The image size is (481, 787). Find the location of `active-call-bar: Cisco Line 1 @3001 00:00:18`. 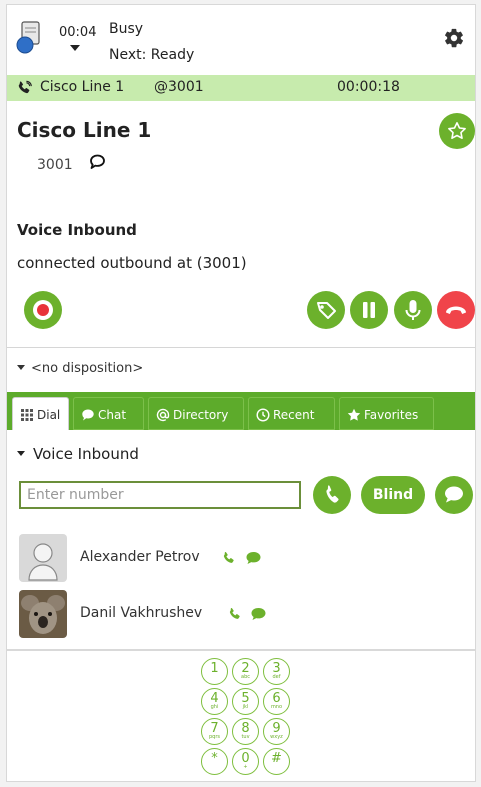

active-call-bar: Cisco Line 1 @3001 00:00:18 is located at coordinates (241, 88).